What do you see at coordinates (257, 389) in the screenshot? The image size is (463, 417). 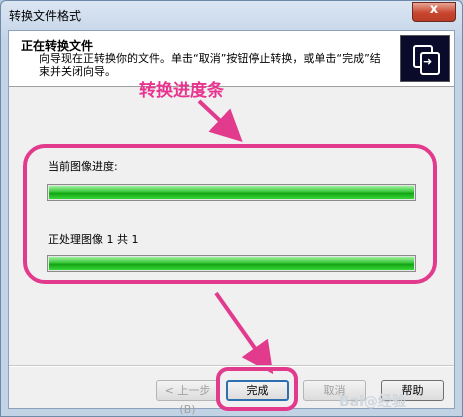 I see `finish-highlight-box` at bounding box center [257, 389].